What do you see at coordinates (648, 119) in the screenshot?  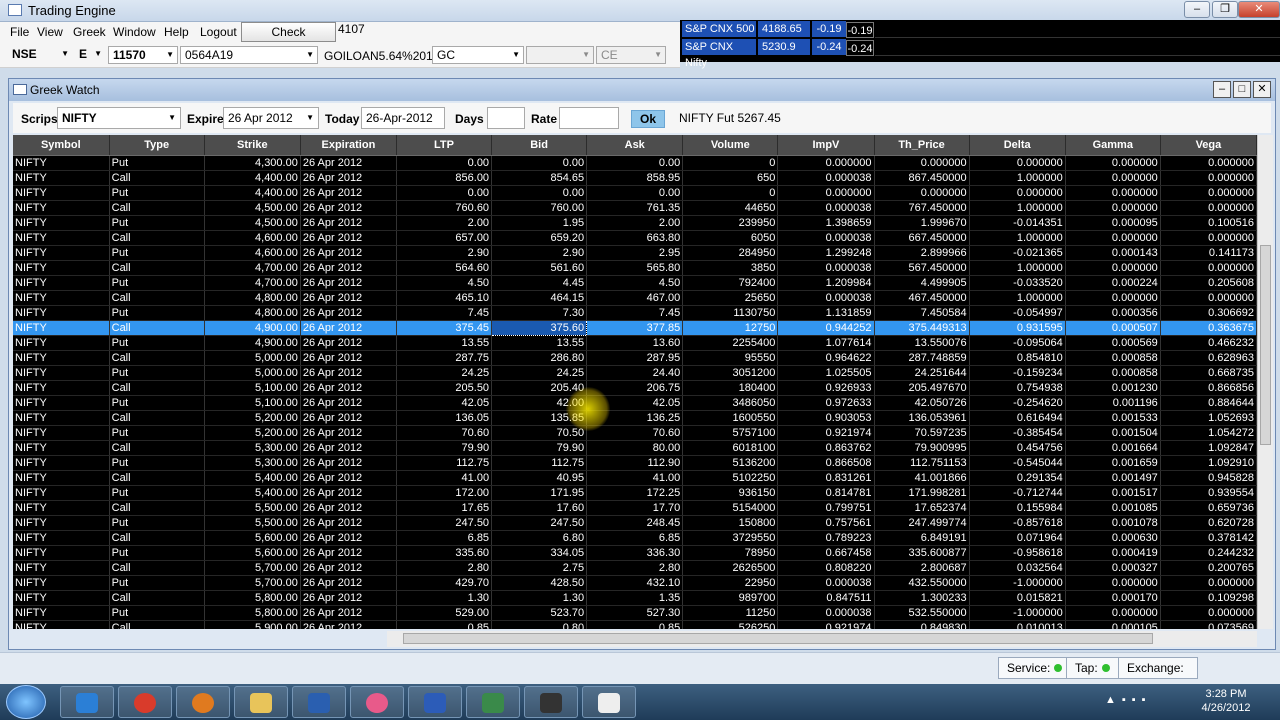 I see `ok-button: Ok` at bounding box center [648, 119].